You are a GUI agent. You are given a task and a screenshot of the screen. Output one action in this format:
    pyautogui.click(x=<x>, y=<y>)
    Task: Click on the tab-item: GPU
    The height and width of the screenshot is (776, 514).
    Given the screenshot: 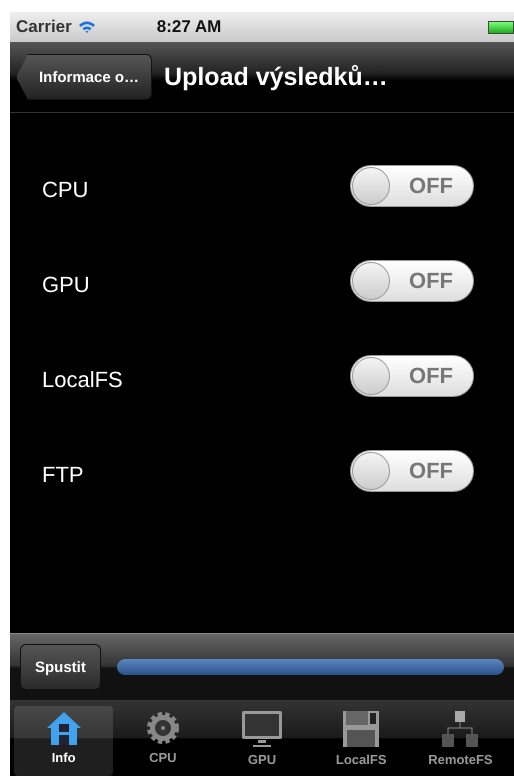 What is the action you would take?
    pyautogui.click(x=262, y=741)
    